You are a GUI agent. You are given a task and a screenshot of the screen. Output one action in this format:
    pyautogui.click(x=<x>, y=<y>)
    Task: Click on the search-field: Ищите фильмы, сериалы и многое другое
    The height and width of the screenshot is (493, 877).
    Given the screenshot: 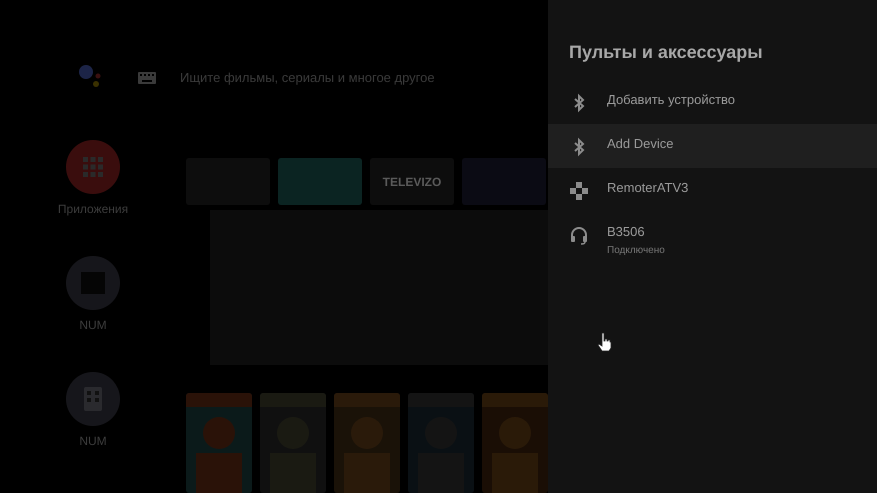 What is the action you would take?
    pyautogui.click(x=330, y=78)
    